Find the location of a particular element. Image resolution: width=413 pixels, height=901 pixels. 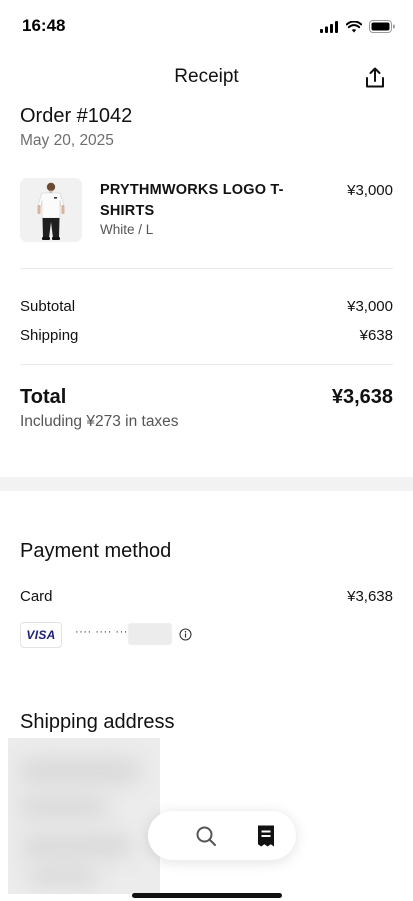

payment-method-title: Payment method is located at coordinates (96, 551).